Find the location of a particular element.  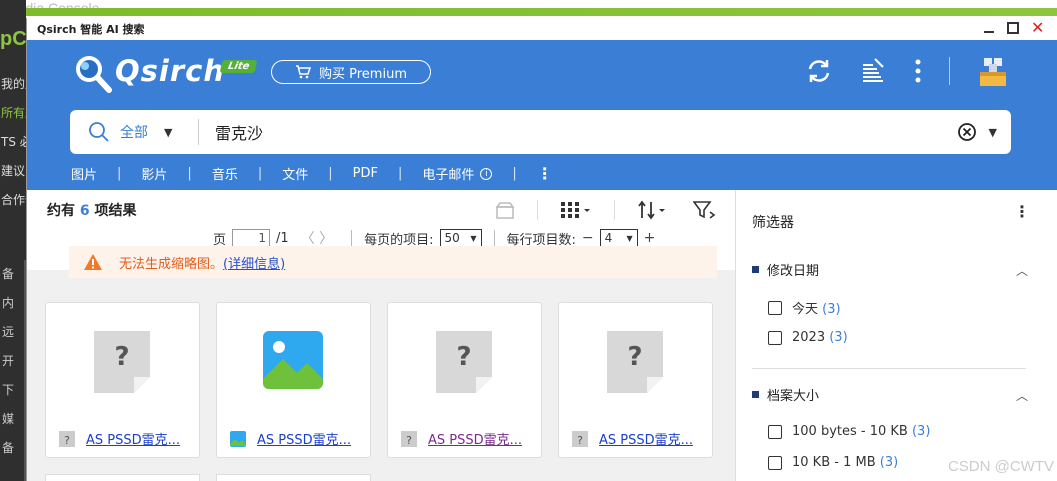

page-label: 页 is located at coordinates (220, 240).